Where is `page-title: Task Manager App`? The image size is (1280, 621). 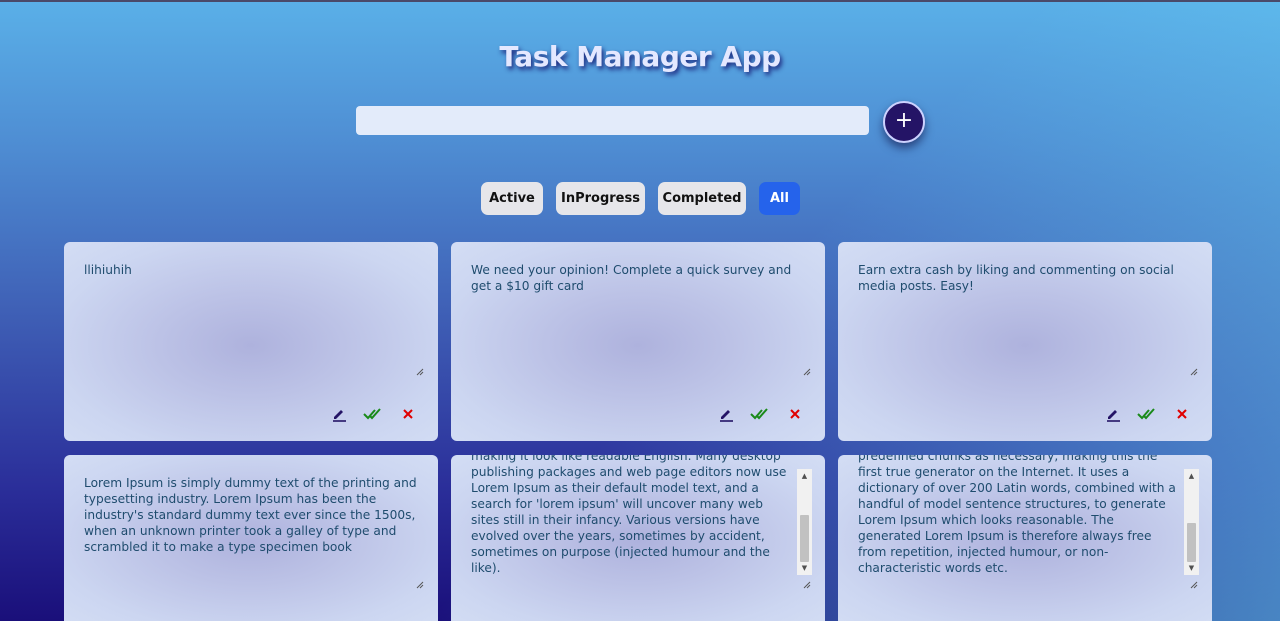 page-title: Task Manager App is located at coordinates (640, 56).